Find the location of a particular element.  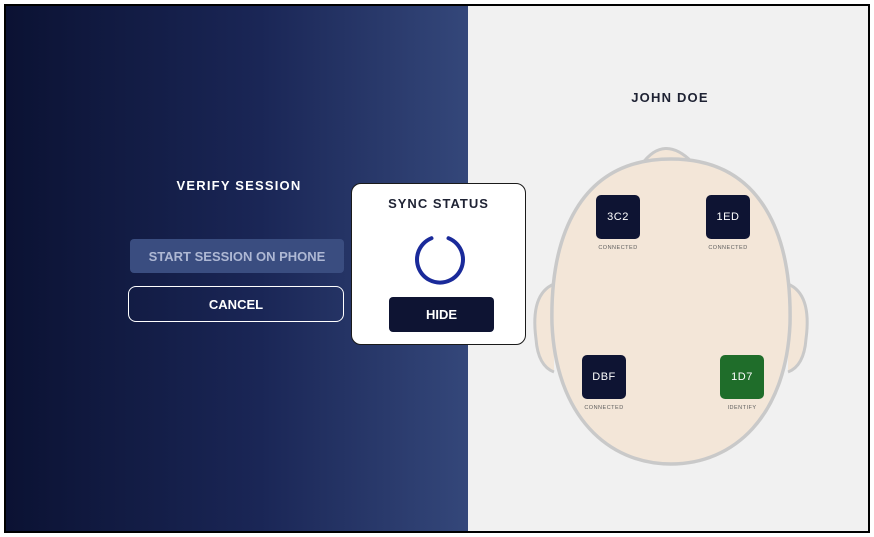

sensor-1ed: 1ED CONNECTED is located at coordinates (728, 223).